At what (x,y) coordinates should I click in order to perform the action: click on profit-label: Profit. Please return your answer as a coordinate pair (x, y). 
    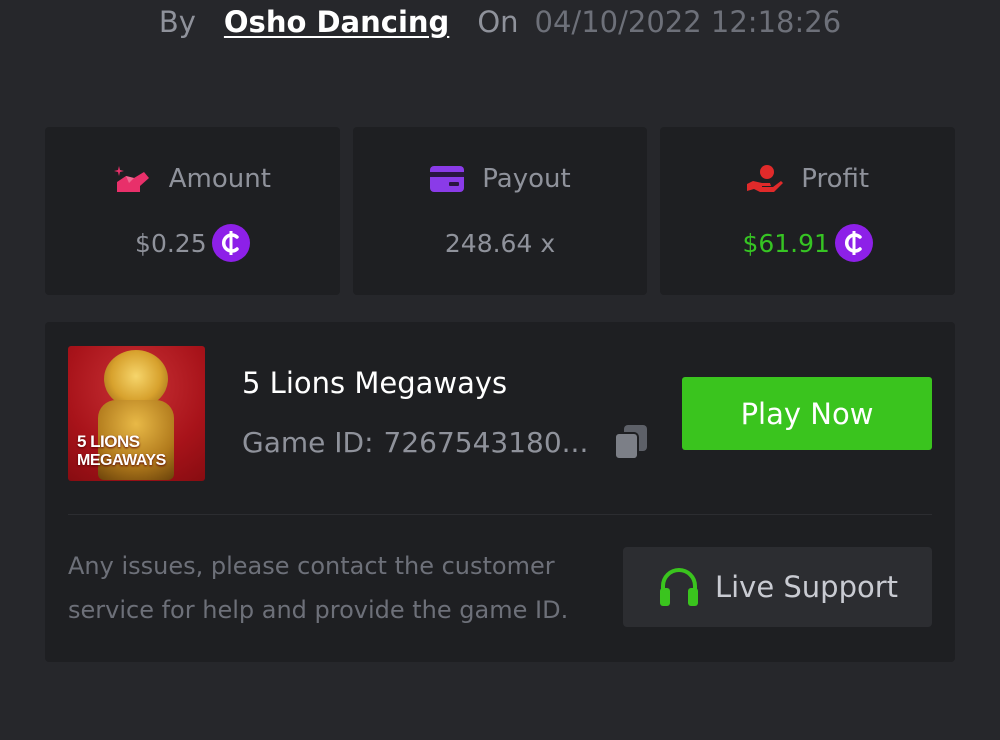
    Looking at the image, I should click on (835, 179).